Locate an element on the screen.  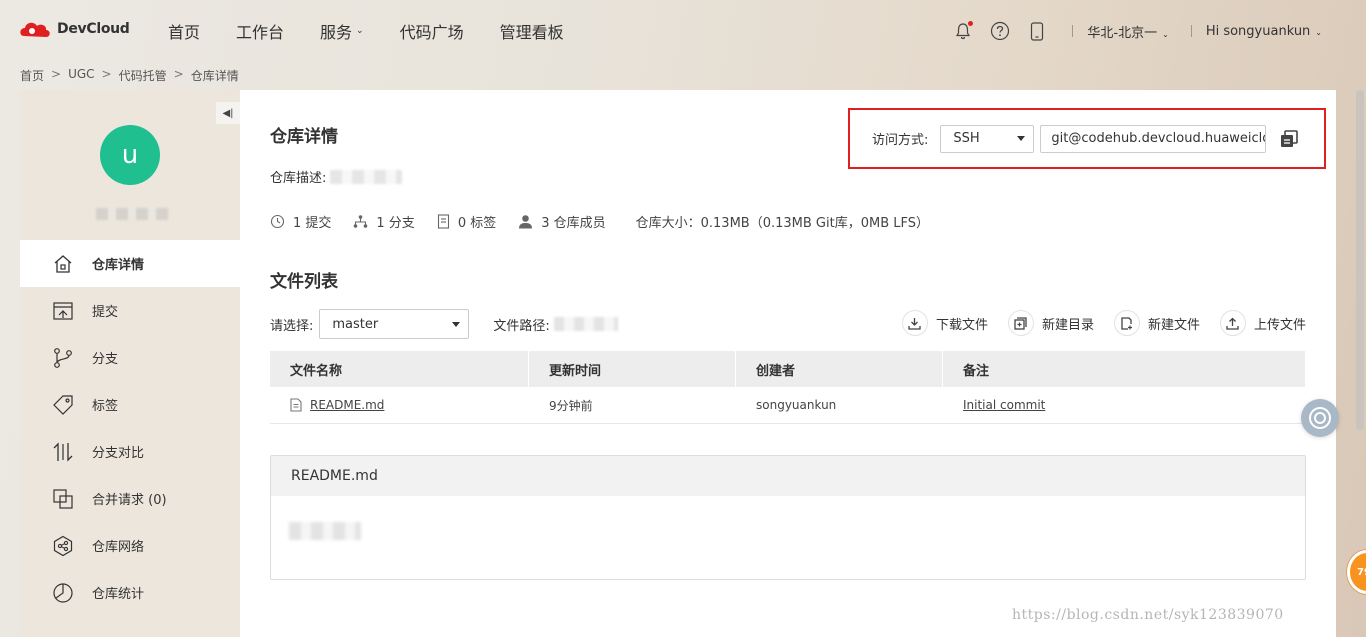
members-stat: 3 仓库成员 is located at coordinates (562, 221).